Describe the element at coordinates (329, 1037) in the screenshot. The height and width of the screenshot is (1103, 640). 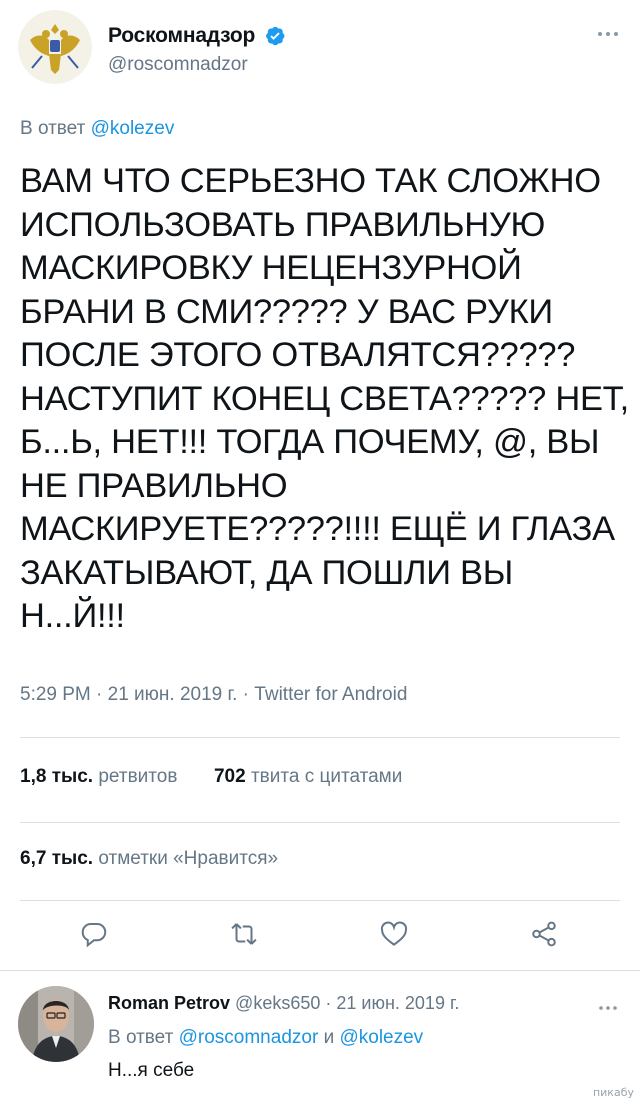
I see `reply-to-conjunction: и` at that location.